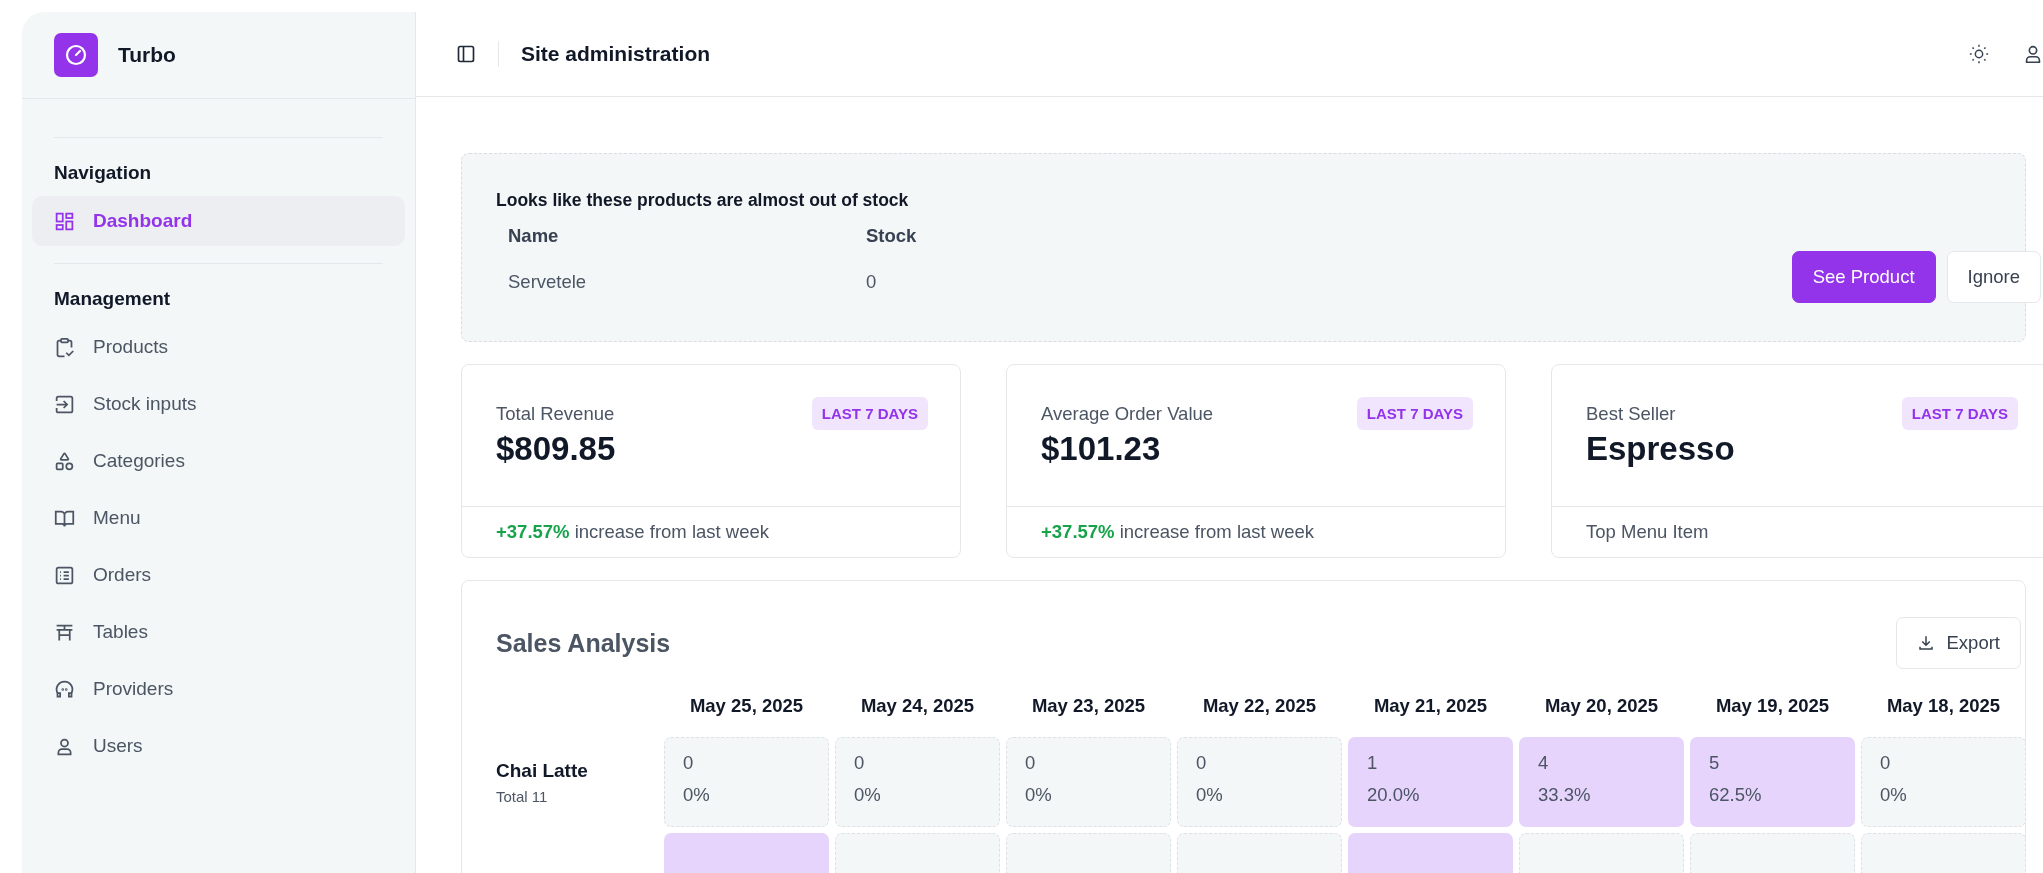  Describe the element at coordinates (917, 706) in the screenshot. I see `column-header: May 24, 2025` at that location.